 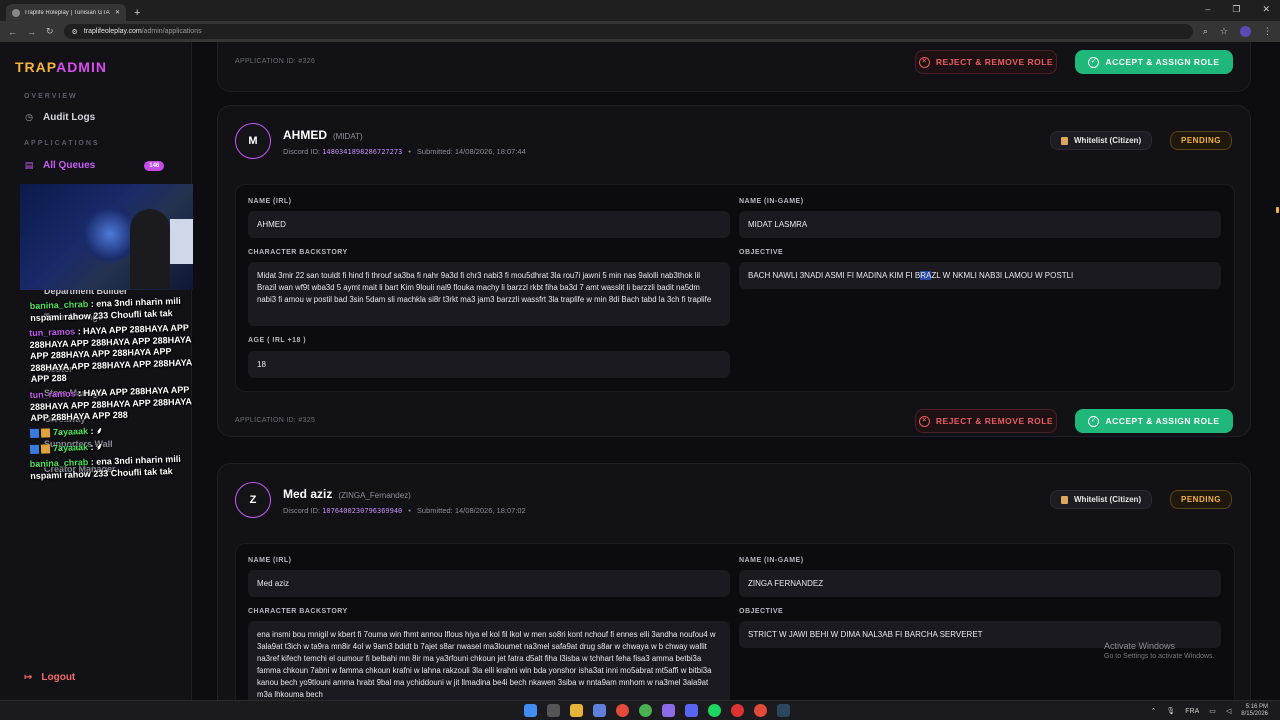 I want to click on section-overview: OVERVIEW, so click(x=51, y=96).